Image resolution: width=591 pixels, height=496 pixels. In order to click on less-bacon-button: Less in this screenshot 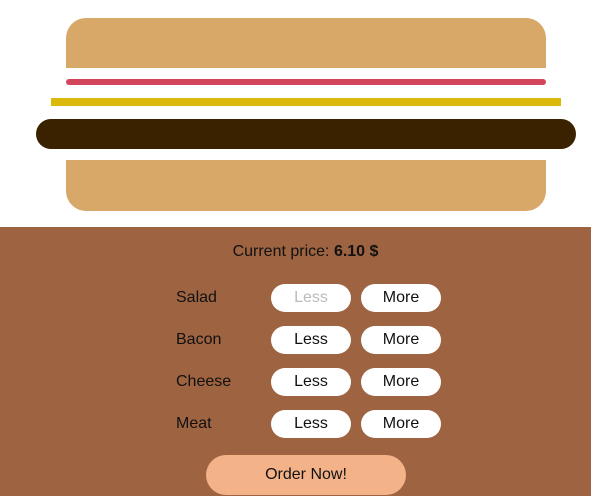, I will do `click(311, 340)`.